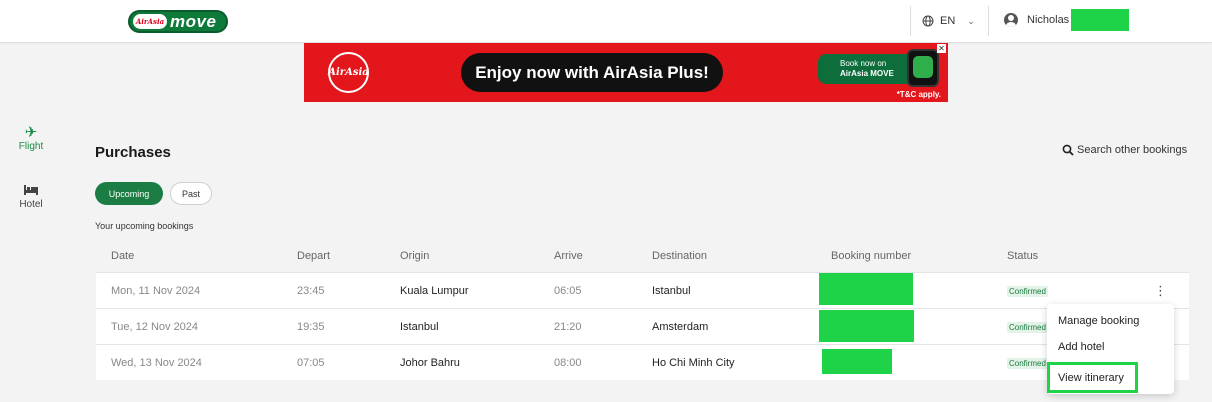  What do you see at coordinates (606, 21) in the screenshot?
I see `top-header: AirAsia move EN ⌄ Nicholas` at bounding box center [606, 21].